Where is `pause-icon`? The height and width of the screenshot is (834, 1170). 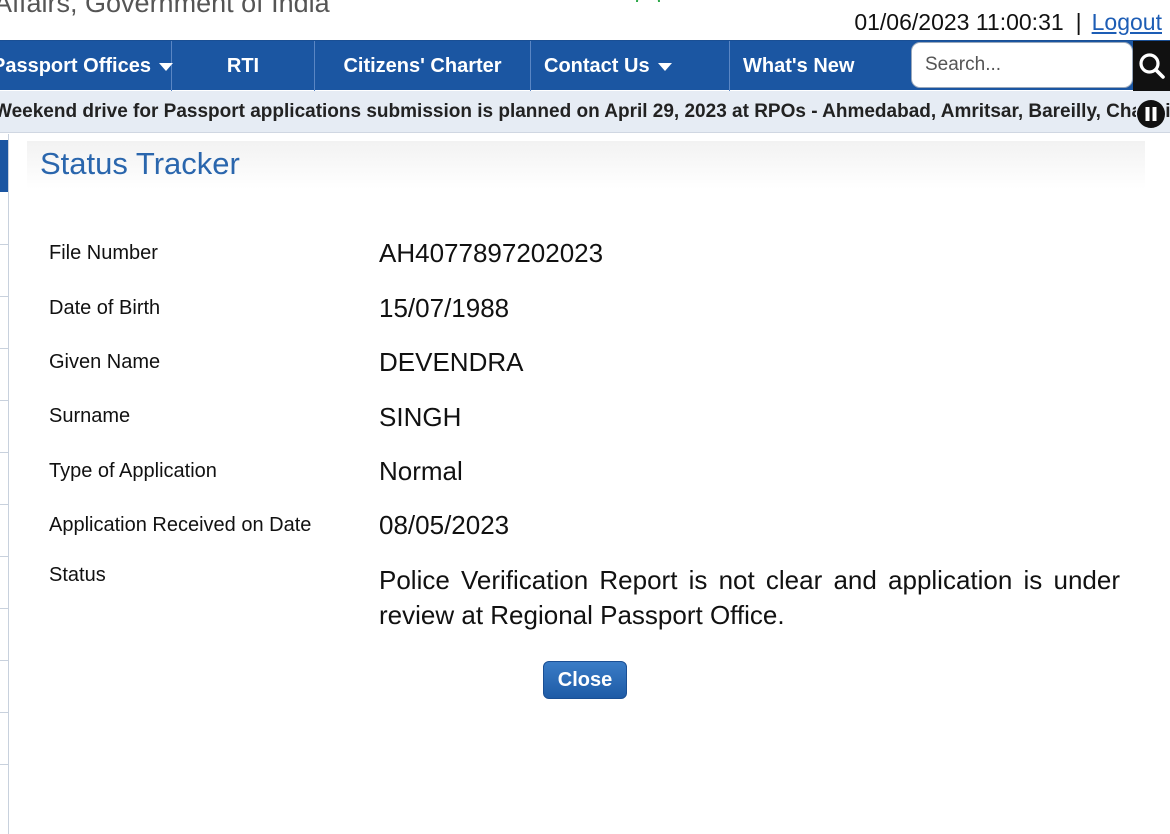 pause-icon is located at coordinates (1151, 114).